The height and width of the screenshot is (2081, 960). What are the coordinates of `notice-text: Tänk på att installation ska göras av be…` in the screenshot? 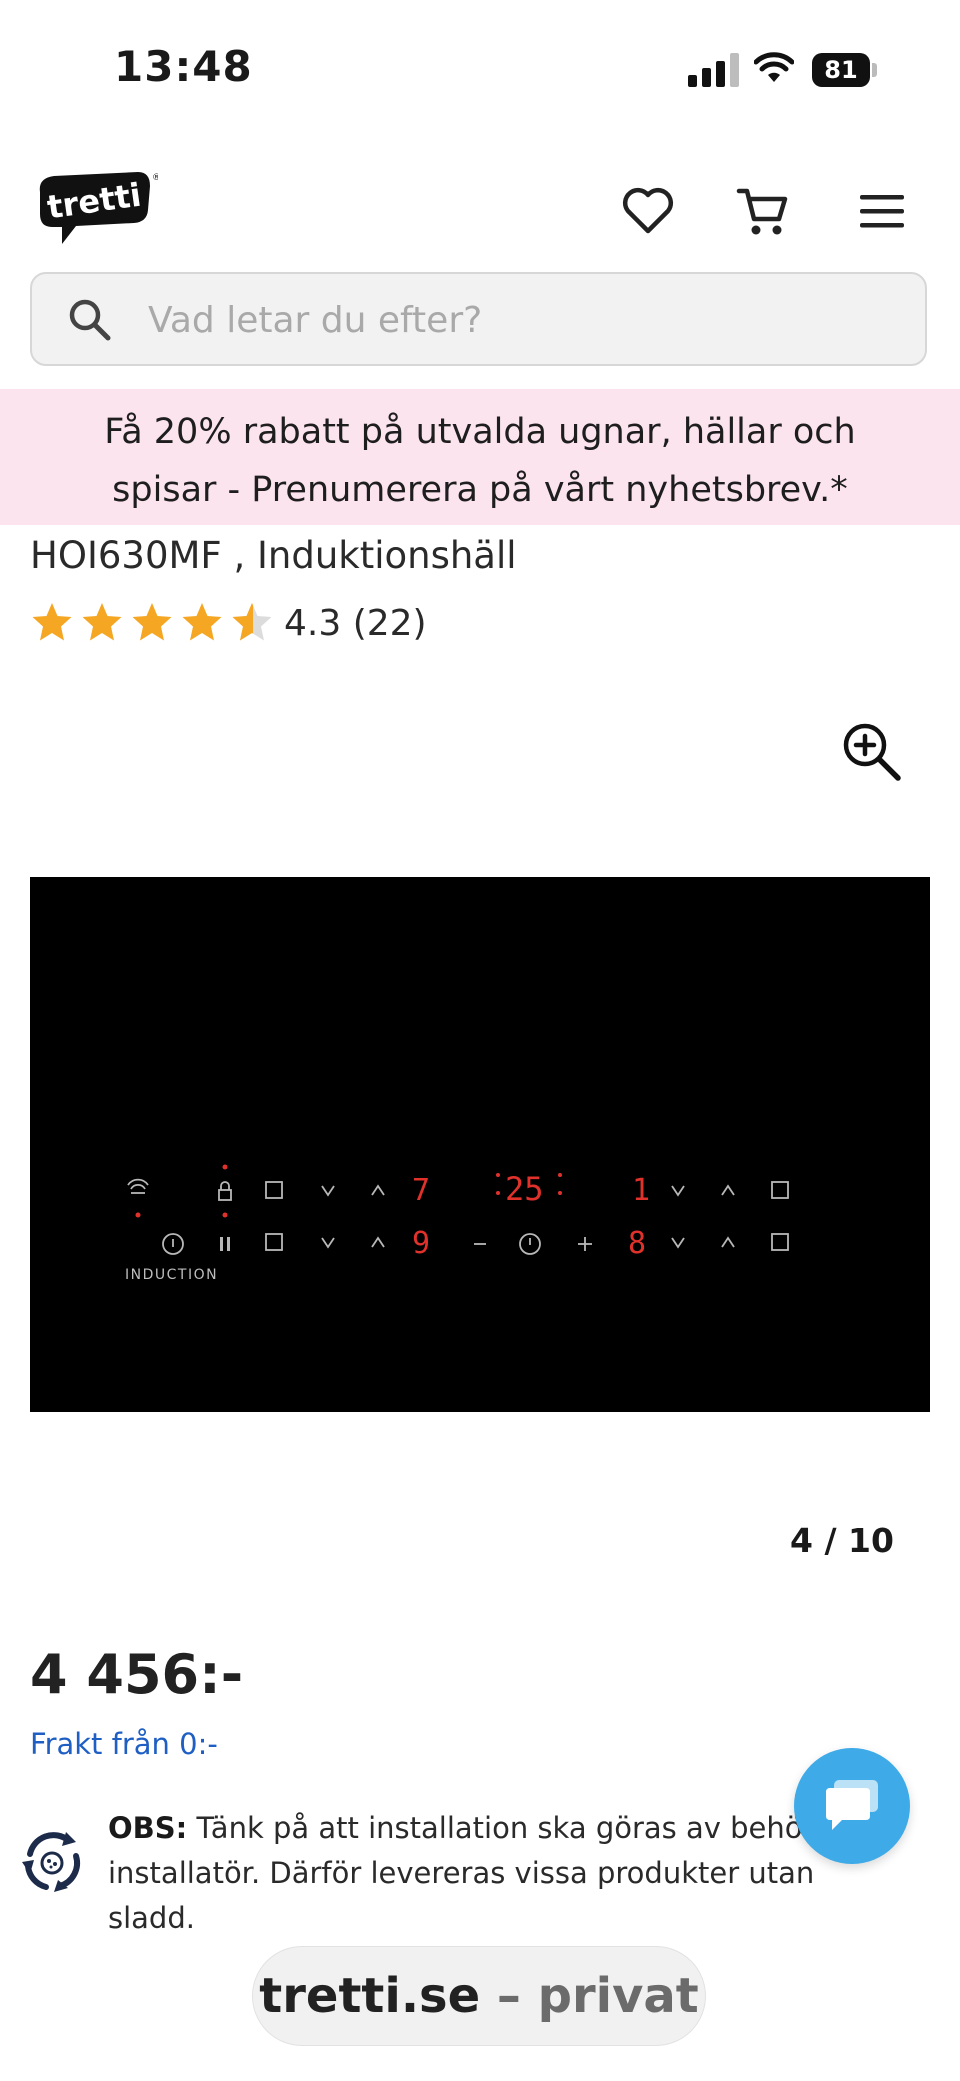 It's located at (474, 1873).